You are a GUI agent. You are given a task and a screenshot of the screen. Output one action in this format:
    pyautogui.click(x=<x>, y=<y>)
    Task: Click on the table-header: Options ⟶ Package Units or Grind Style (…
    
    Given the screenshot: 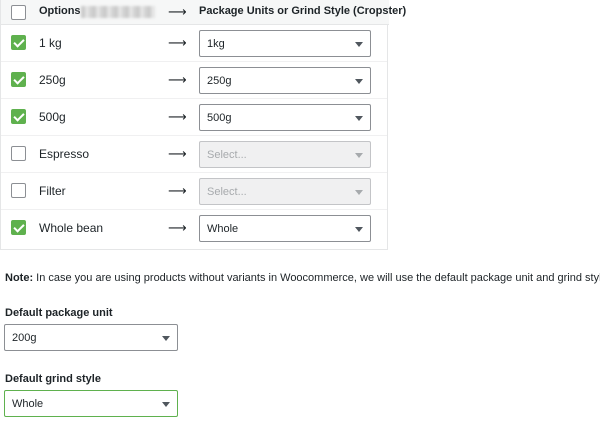 What is the action you would take?
    pyautogui.click(x=203, y=12)
    